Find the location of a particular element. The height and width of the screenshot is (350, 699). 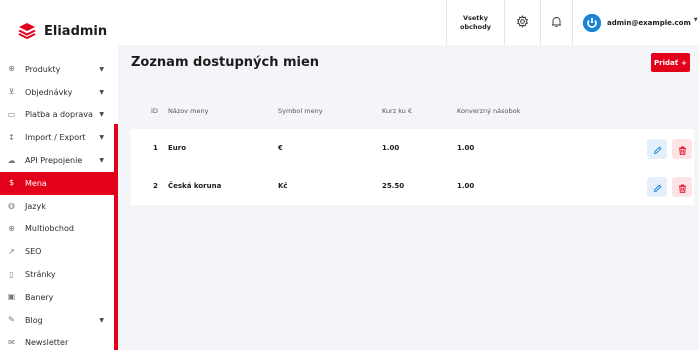

sidebar-item-banery: ▣ Banery is located at coordinates (57, 297).